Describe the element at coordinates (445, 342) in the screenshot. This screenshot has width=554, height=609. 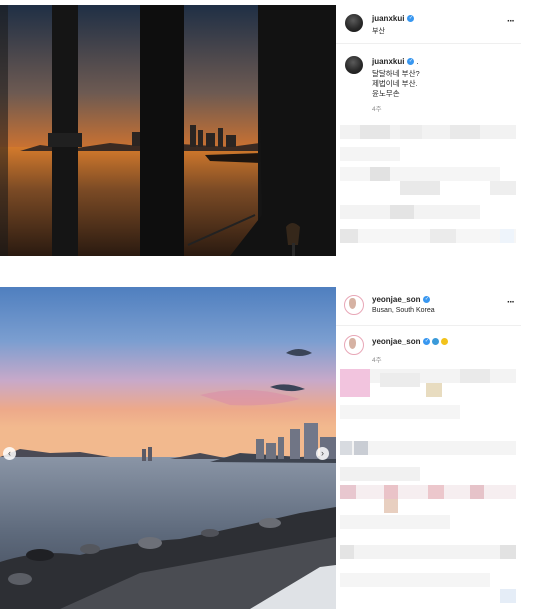
I see `yellow-circle-emoji-icon` at that location.